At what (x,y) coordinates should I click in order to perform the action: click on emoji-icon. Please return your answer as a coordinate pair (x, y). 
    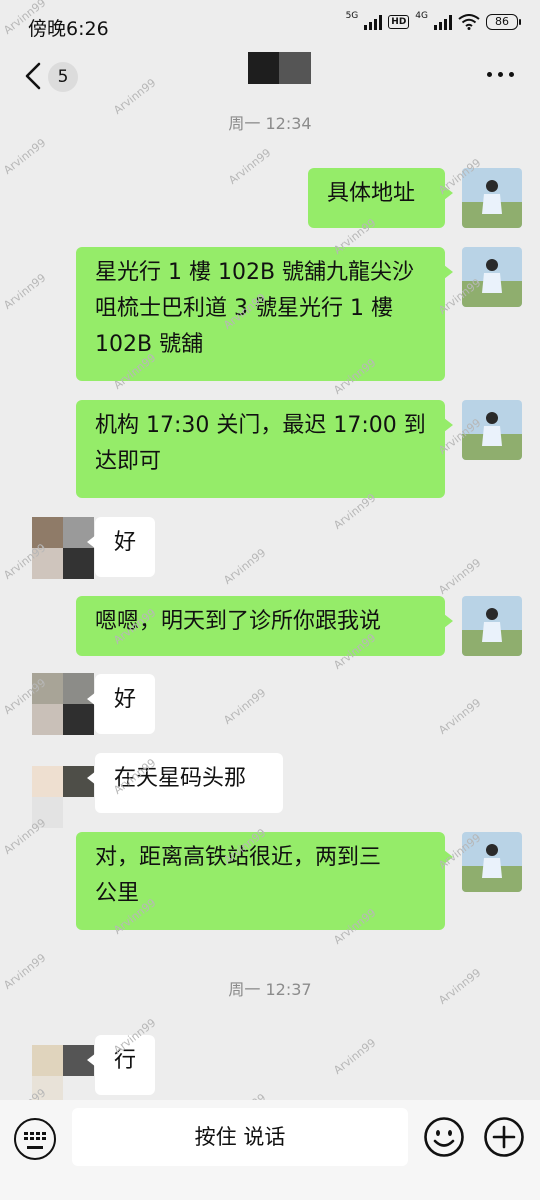
    Looking at the image, I should click on (444, 1137).